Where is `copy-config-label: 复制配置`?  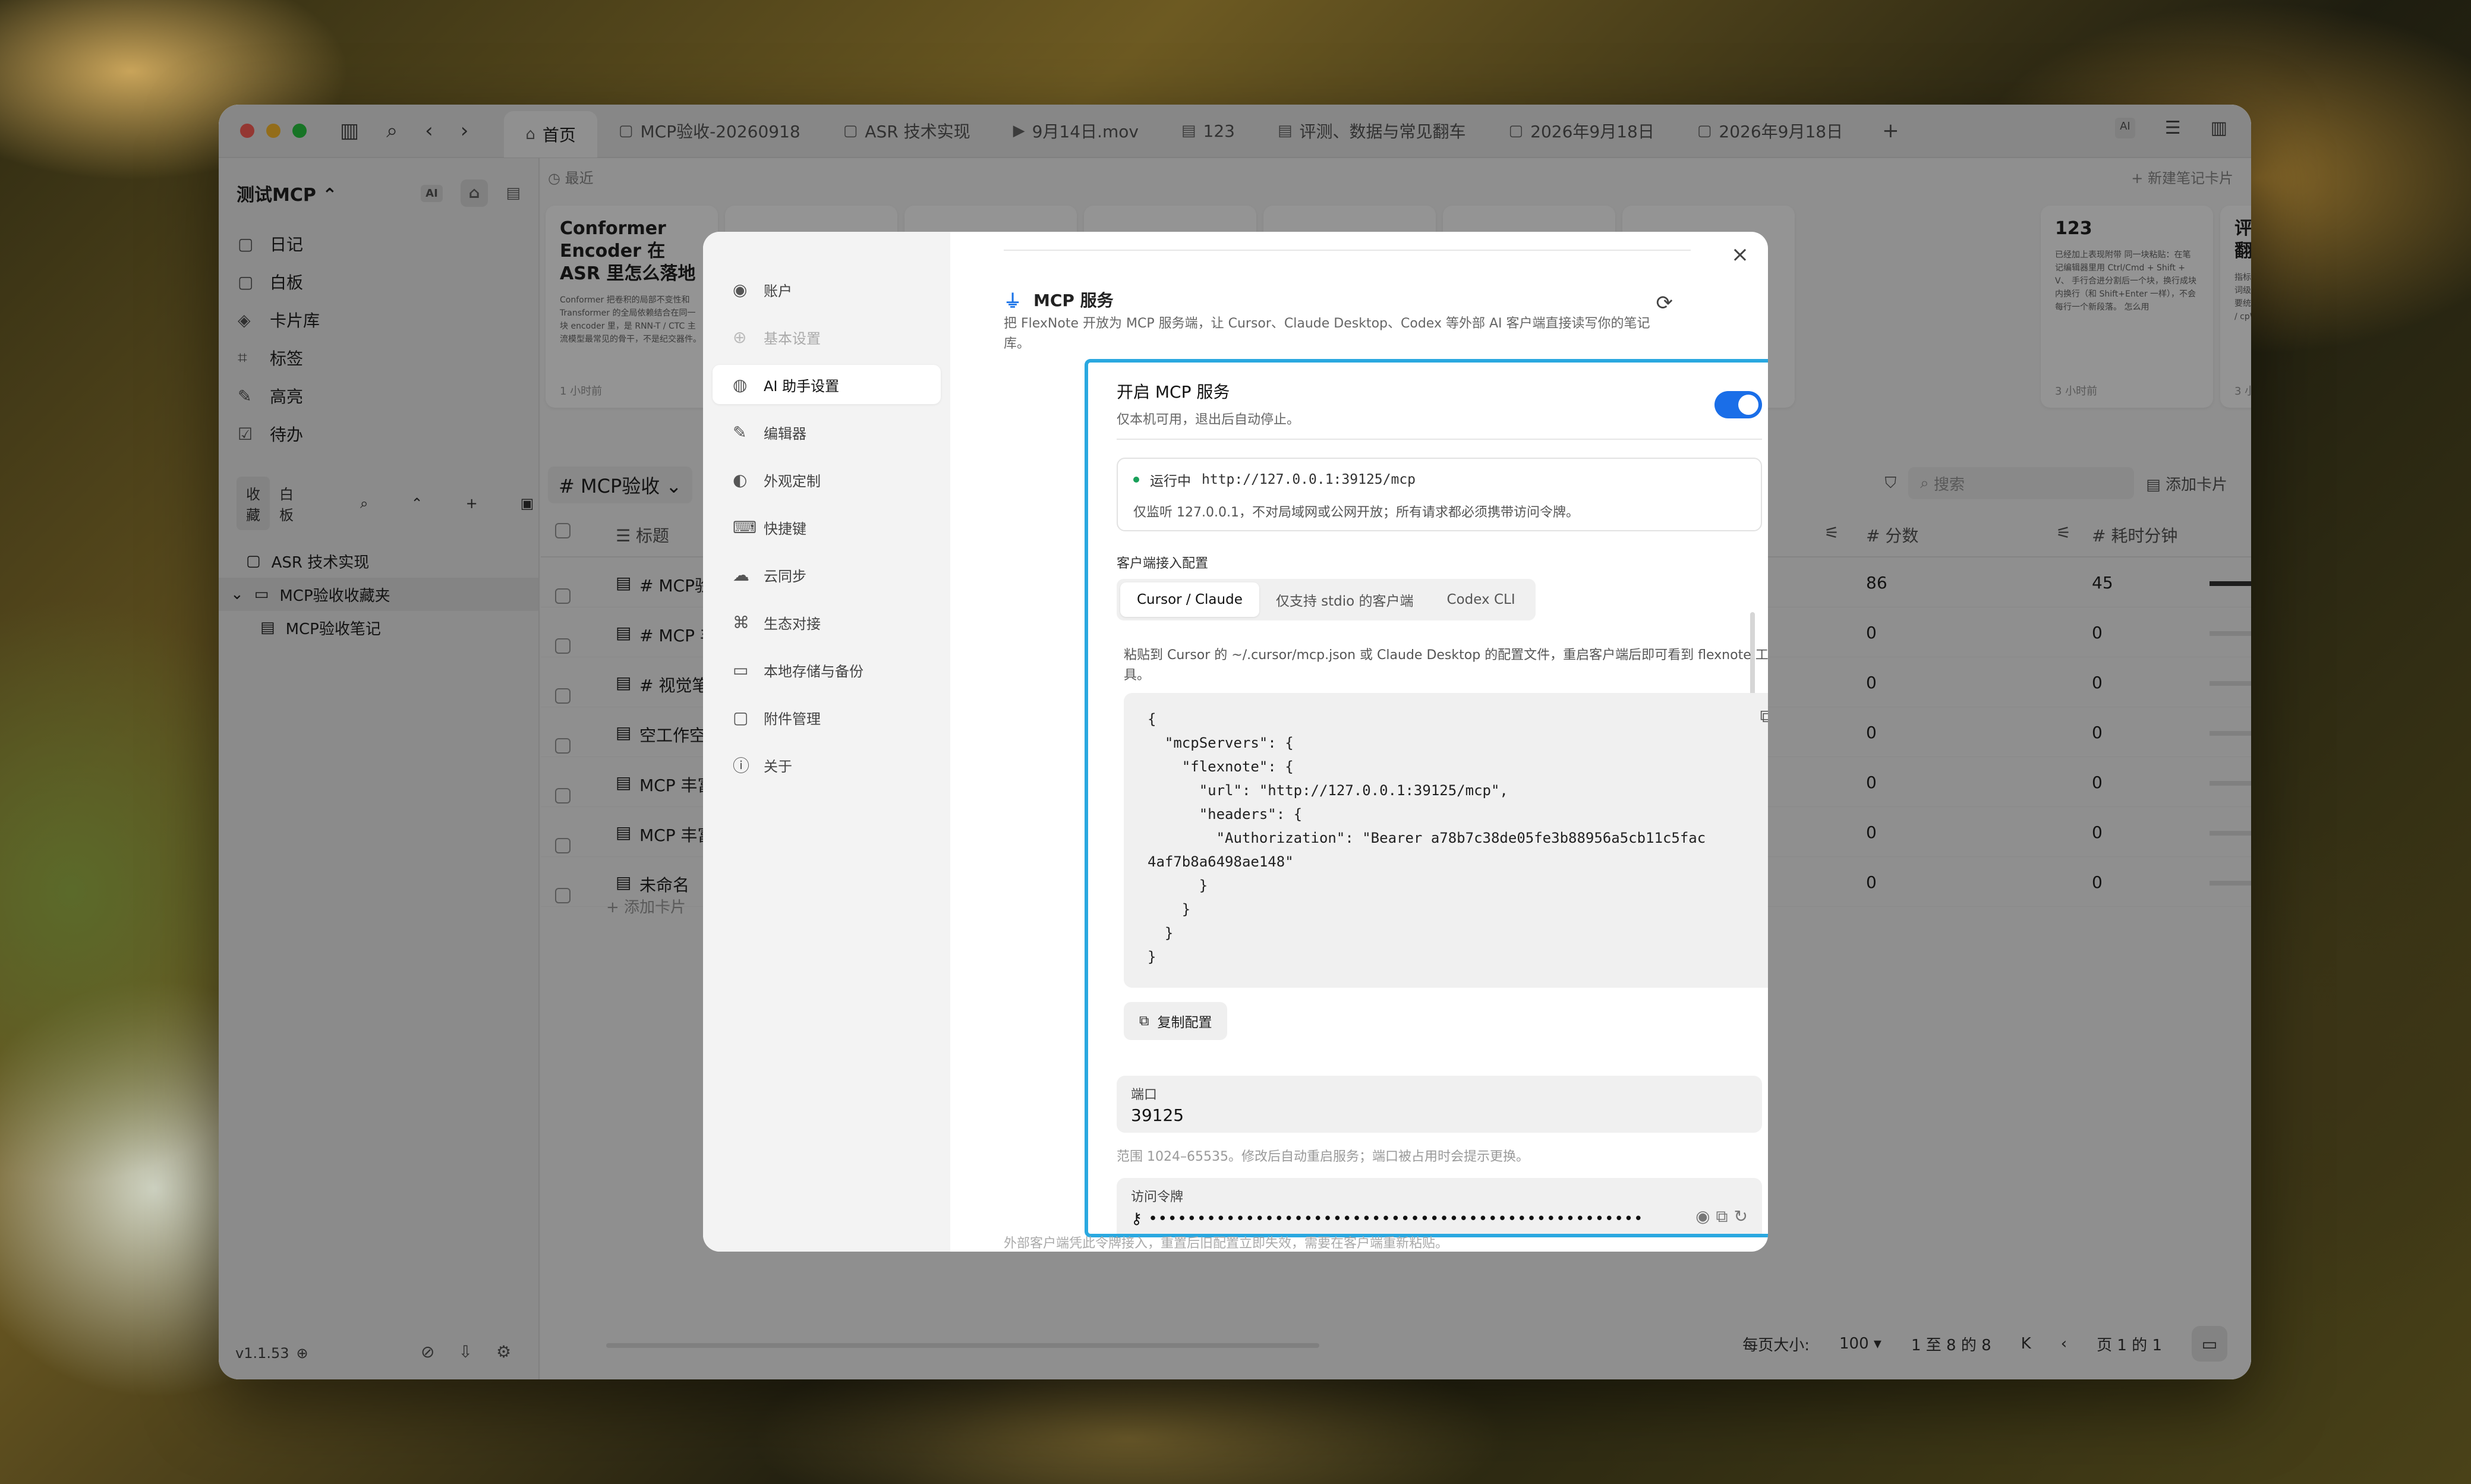
copy-config-label: 复制配置 is located at coordinates (1184, 1023).